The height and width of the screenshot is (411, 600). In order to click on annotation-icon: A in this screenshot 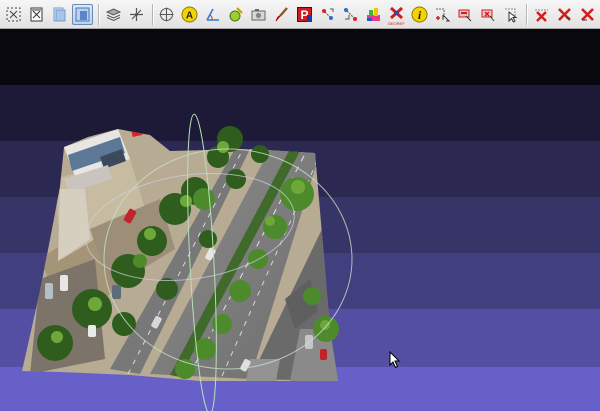, I will do `click(189, 14)`.